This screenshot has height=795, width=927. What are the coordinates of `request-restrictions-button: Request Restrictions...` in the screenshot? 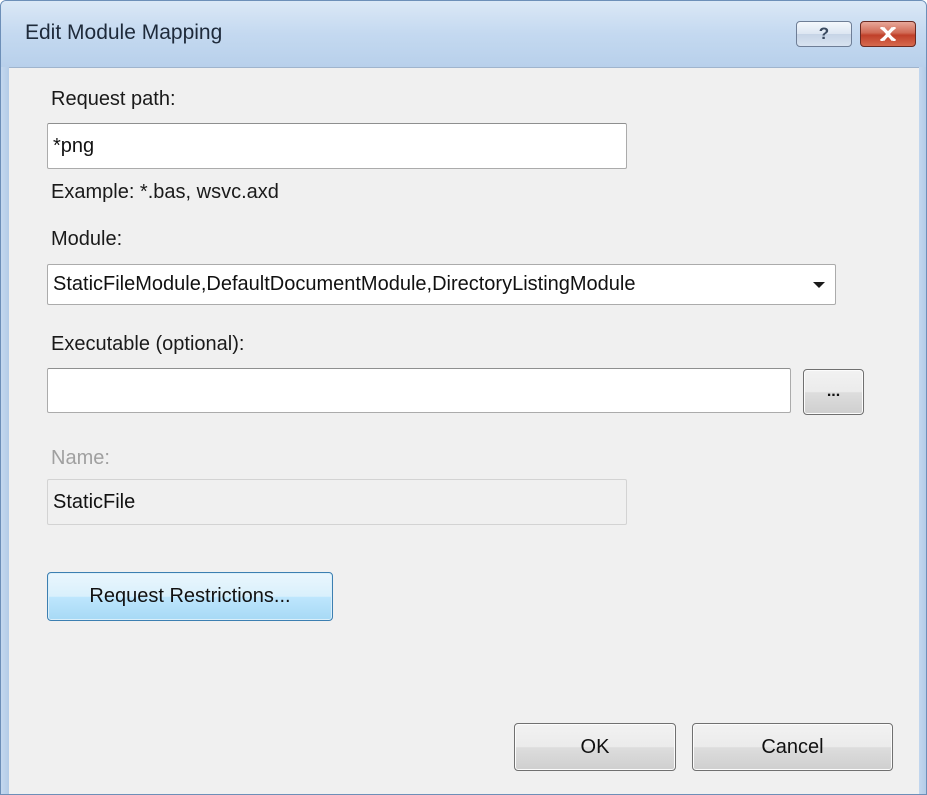 It's located at (190, 596).